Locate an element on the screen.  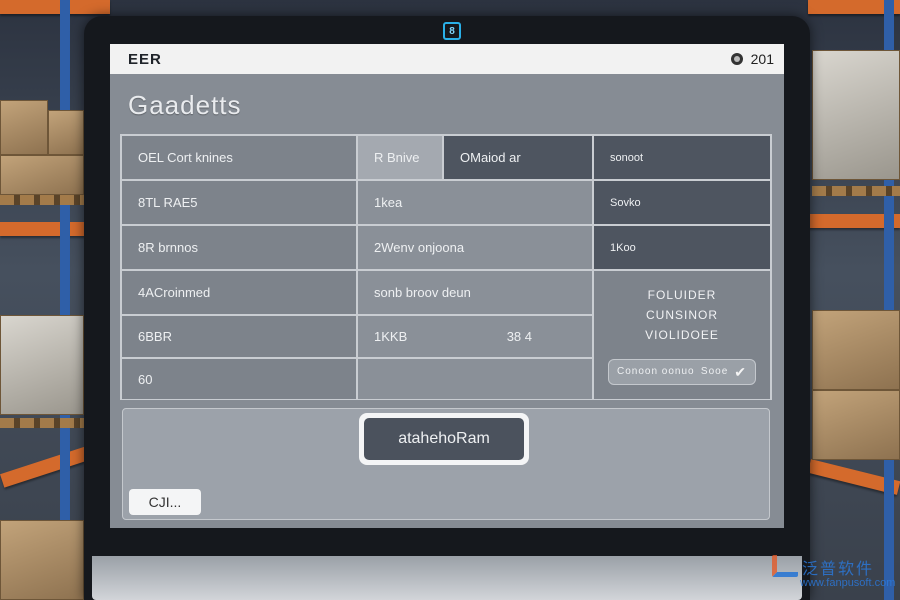
cell-text: 60 is located at coordinates (145, 379).